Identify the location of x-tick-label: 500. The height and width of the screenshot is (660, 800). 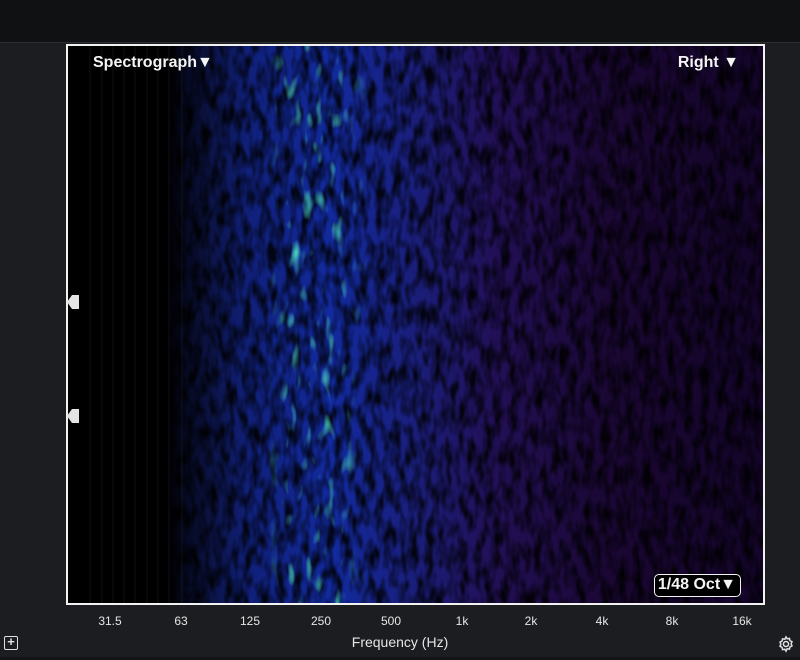
(391, 621).